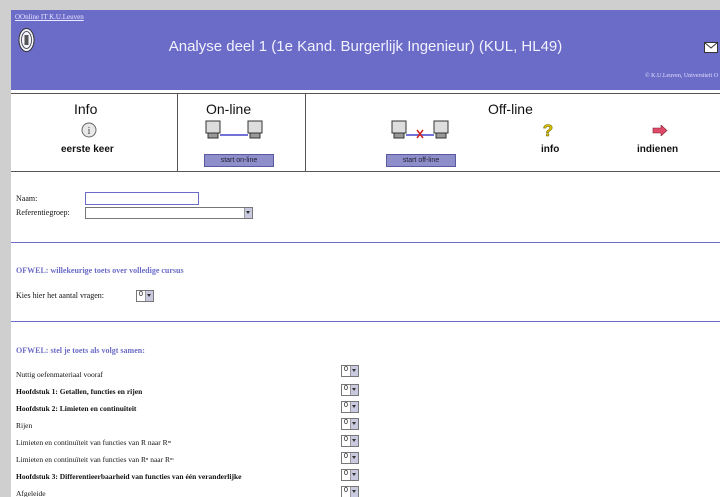  What do you see at coordinates (49, 17) in the screenshot?
I see `top-link: OOnline IT K.U.Leuven` at bounding box center [49, 17].